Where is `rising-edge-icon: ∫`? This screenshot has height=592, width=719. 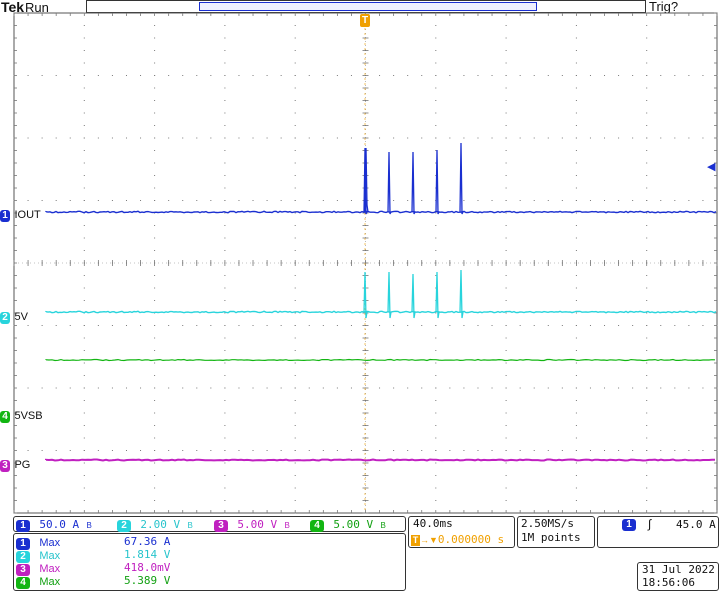 rising-edge-icon: ∫ is located at coordinates (650, 524).